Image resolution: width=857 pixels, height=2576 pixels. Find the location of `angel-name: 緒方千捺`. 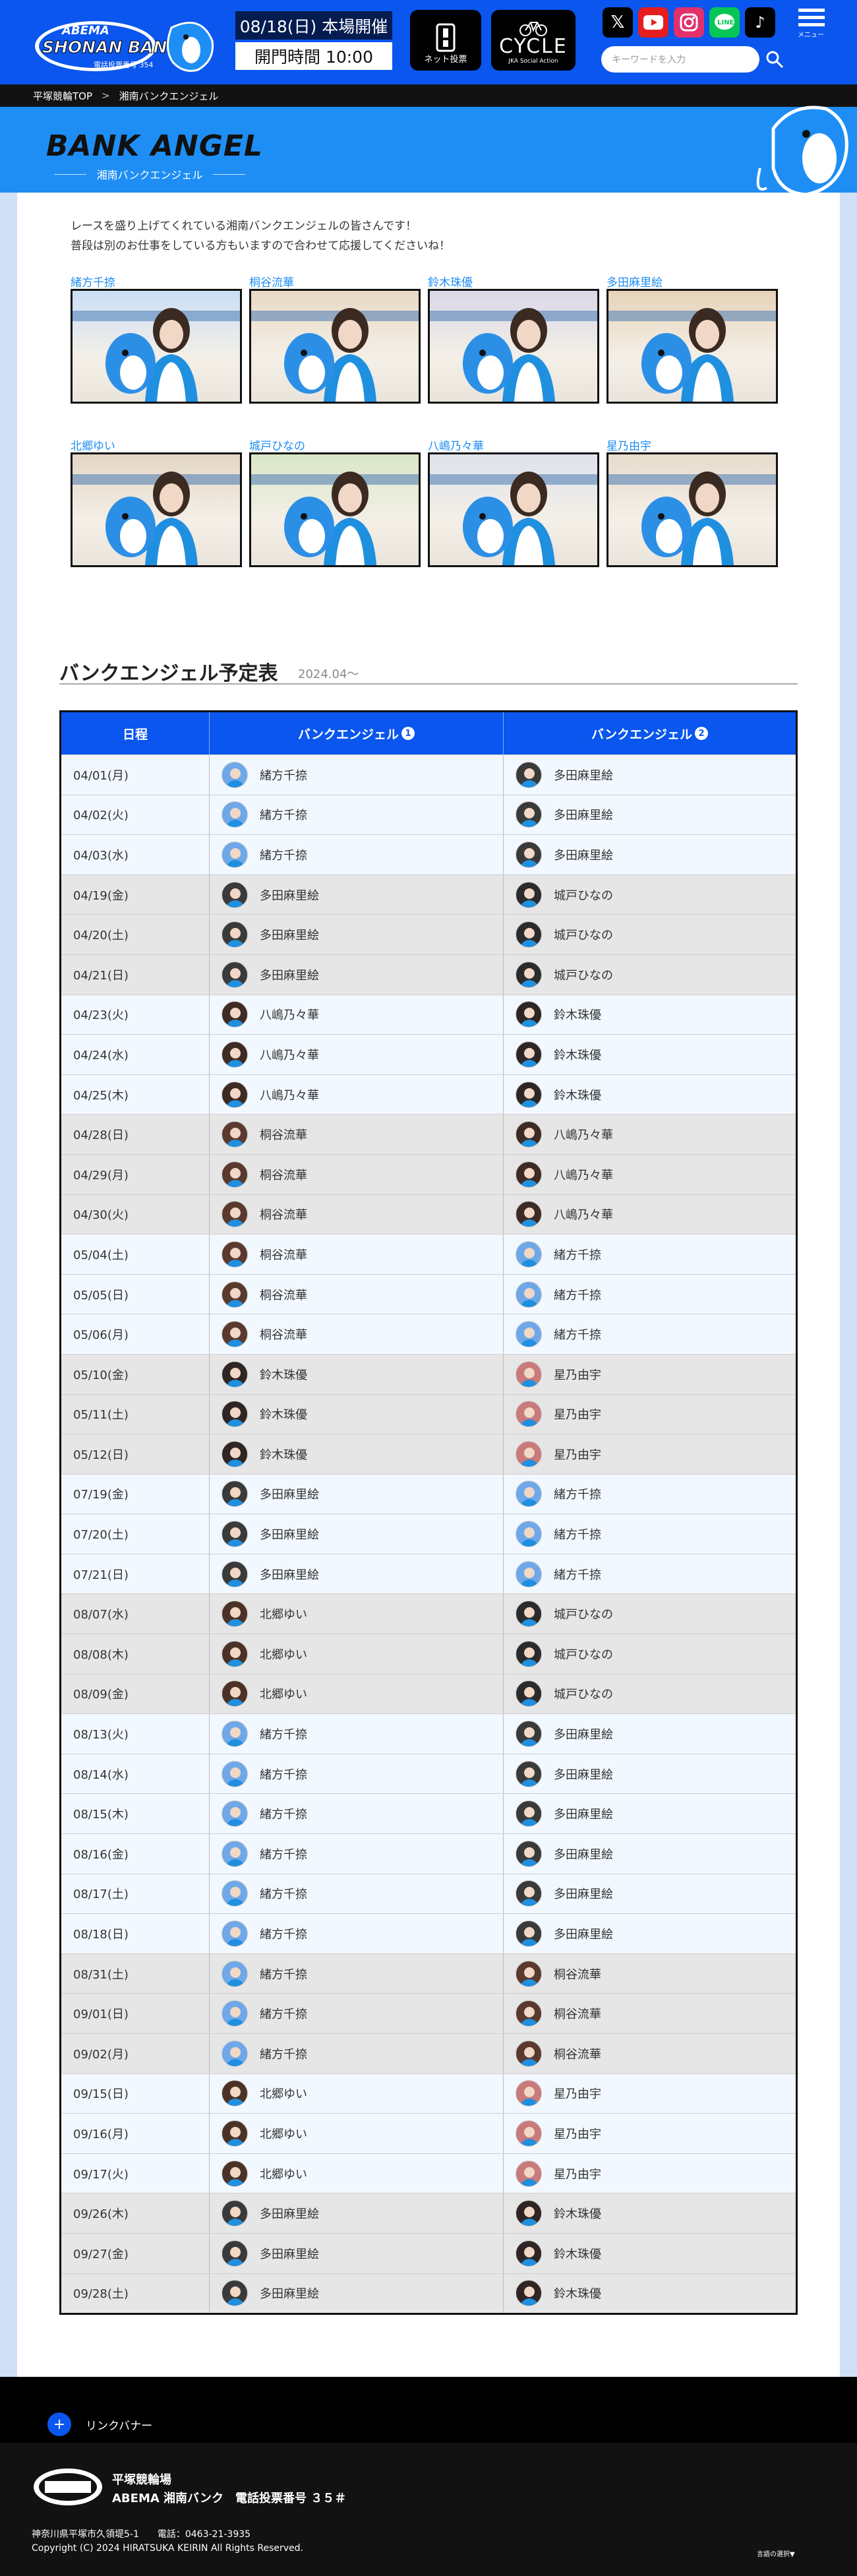

angel-name: 緒方千捺 is located at coordinates (156, 281).